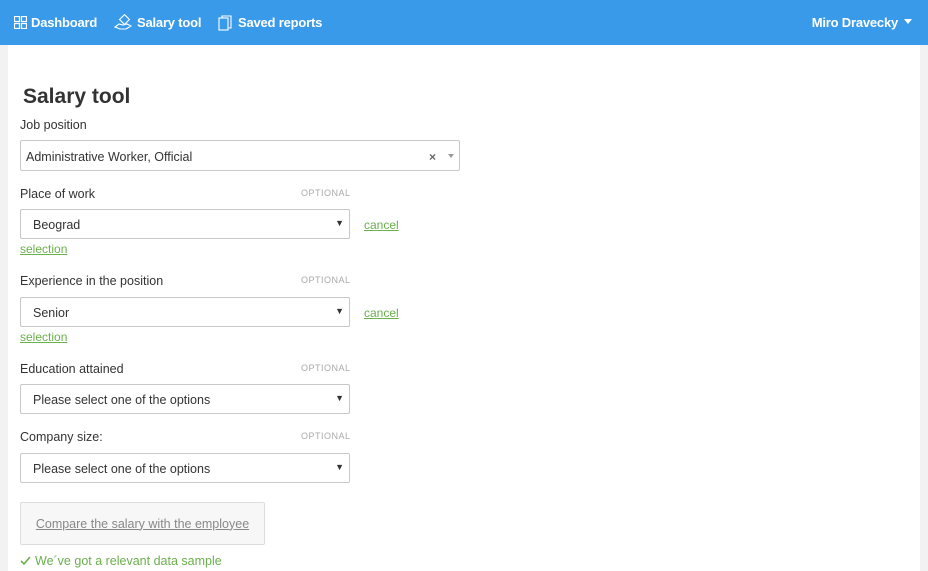  Describe the element at coordinates (57, 225) in the screenshot. I see `place-of-work-value: Beograd` at that location.